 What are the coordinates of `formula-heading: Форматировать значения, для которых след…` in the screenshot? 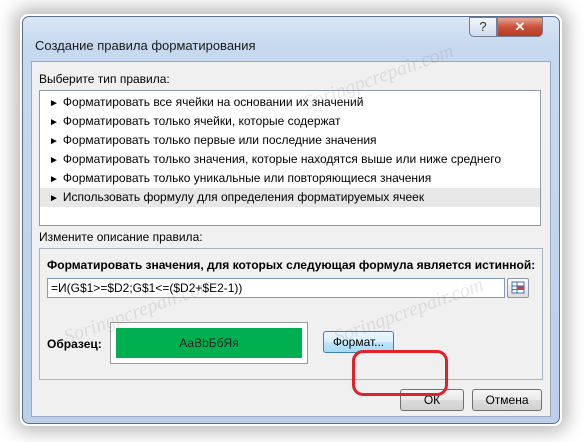 It's located at (291, 265).